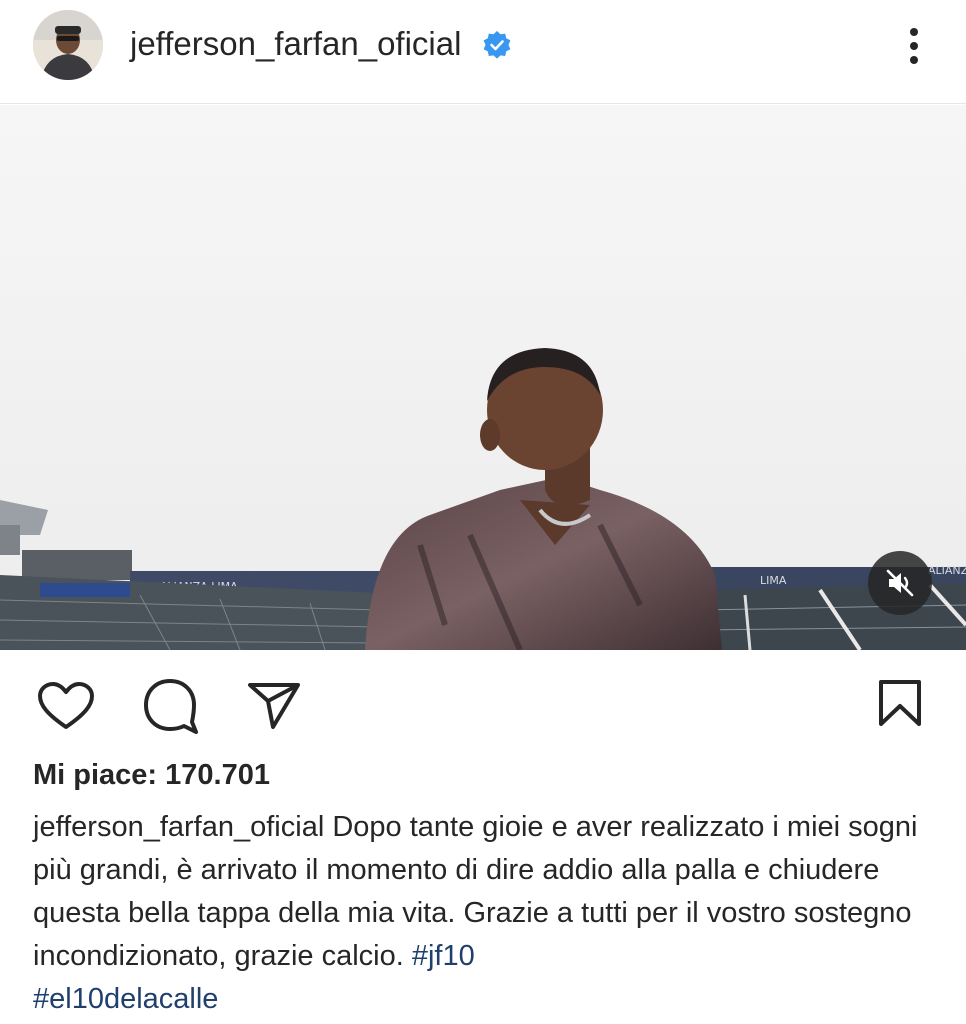  Describe the element at coordinates (125, 999) in the screenshot. I see `hashtag-el10delacalle: #el10delacalle` at that location.